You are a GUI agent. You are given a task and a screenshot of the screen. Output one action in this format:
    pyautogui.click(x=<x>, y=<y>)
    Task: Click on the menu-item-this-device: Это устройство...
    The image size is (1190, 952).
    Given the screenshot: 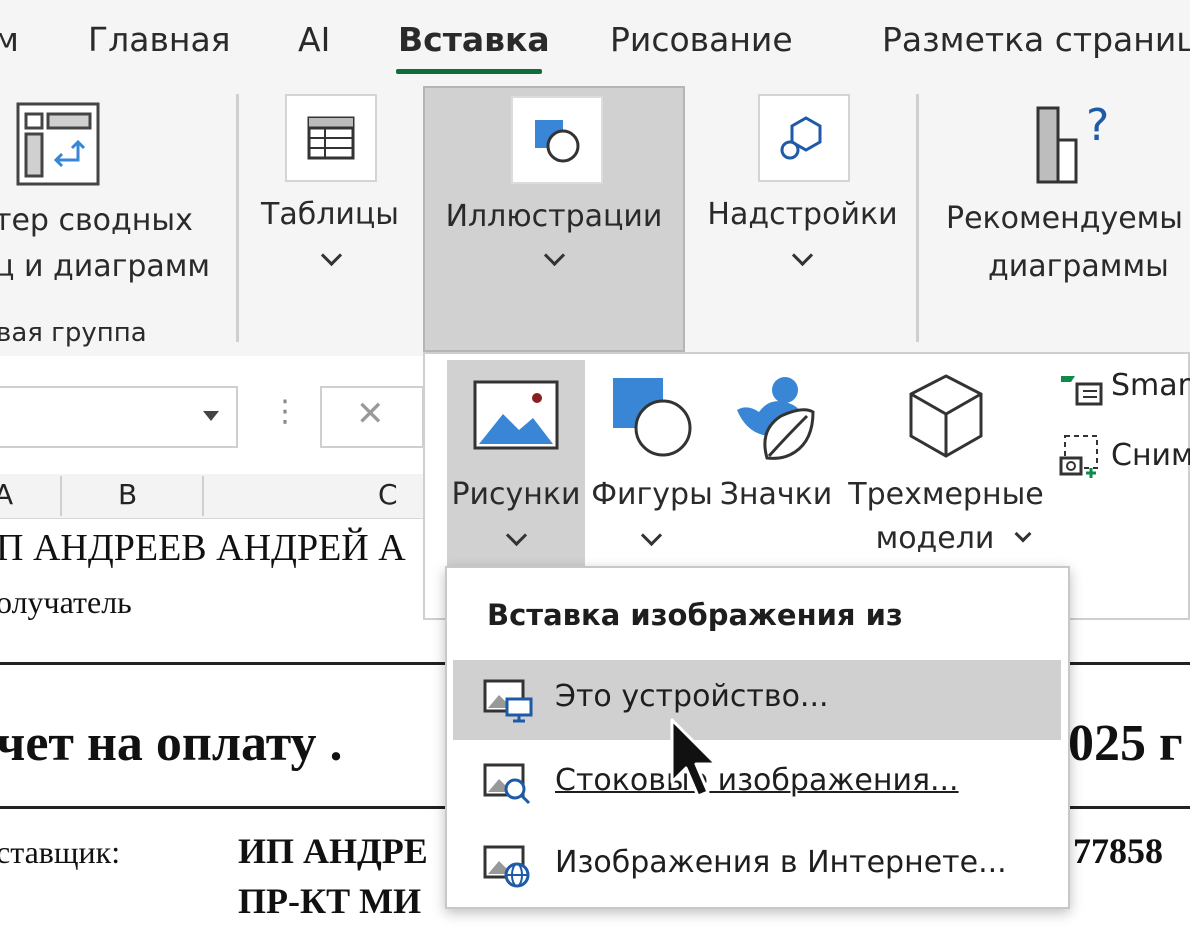 What is the action you would take?
    pyautogui.click(x=757, y=700)
    